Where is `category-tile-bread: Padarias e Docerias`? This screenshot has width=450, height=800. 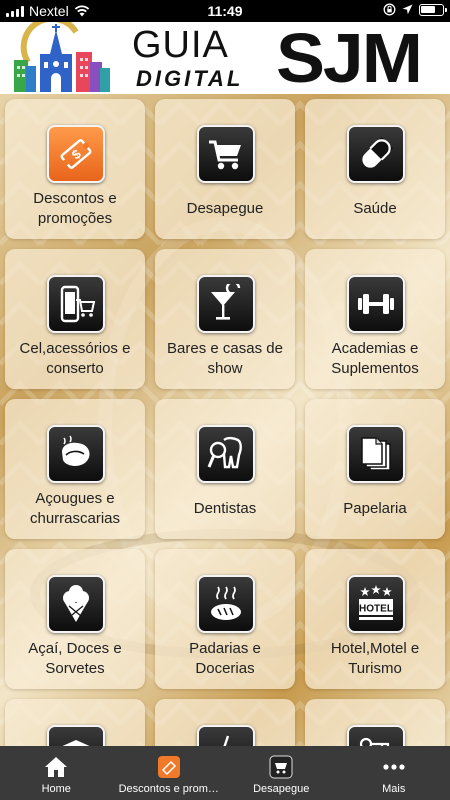 category-tile-bread: Padarias e Docerias is located at coordinates (225, 619).